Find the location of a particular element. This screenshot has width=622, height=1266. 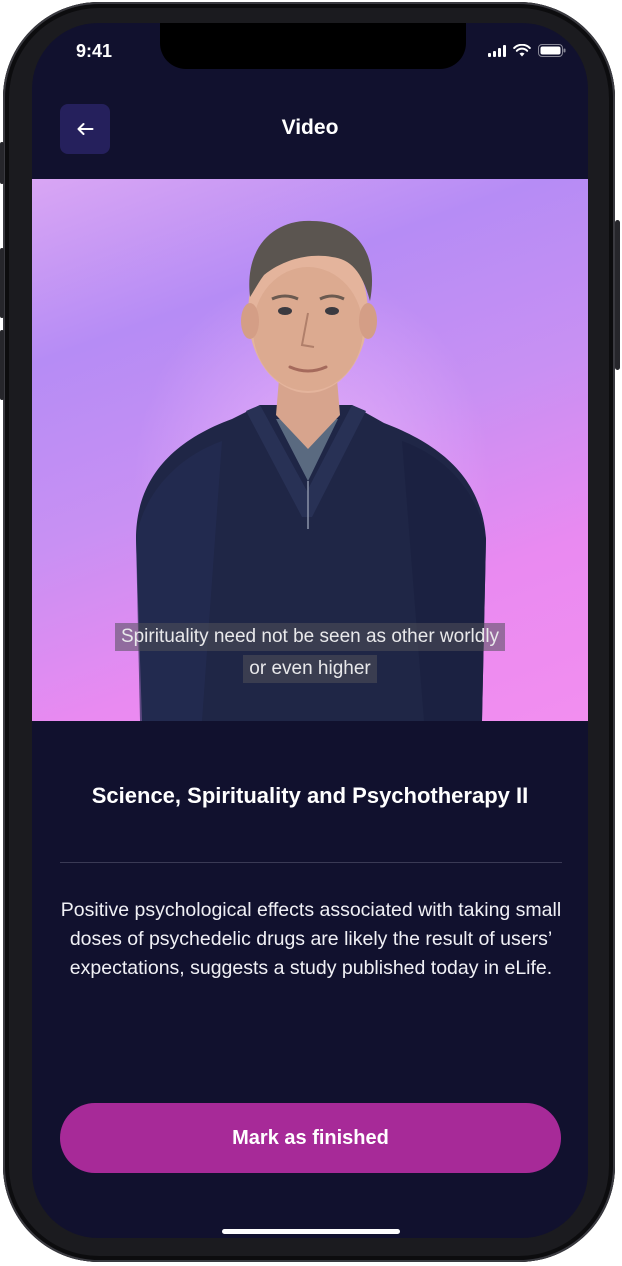

subtitle-line: or even higher is located at coordinates (310, 669).